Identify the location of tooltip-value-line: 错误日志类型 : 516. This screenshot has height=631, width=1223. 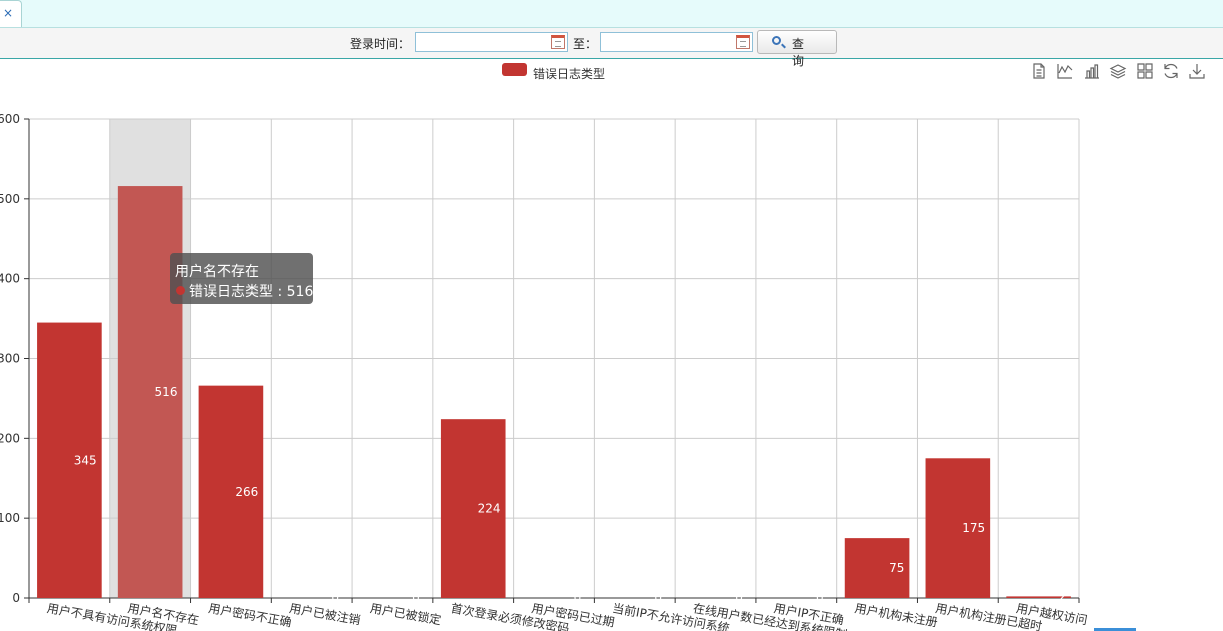
(251, 292).